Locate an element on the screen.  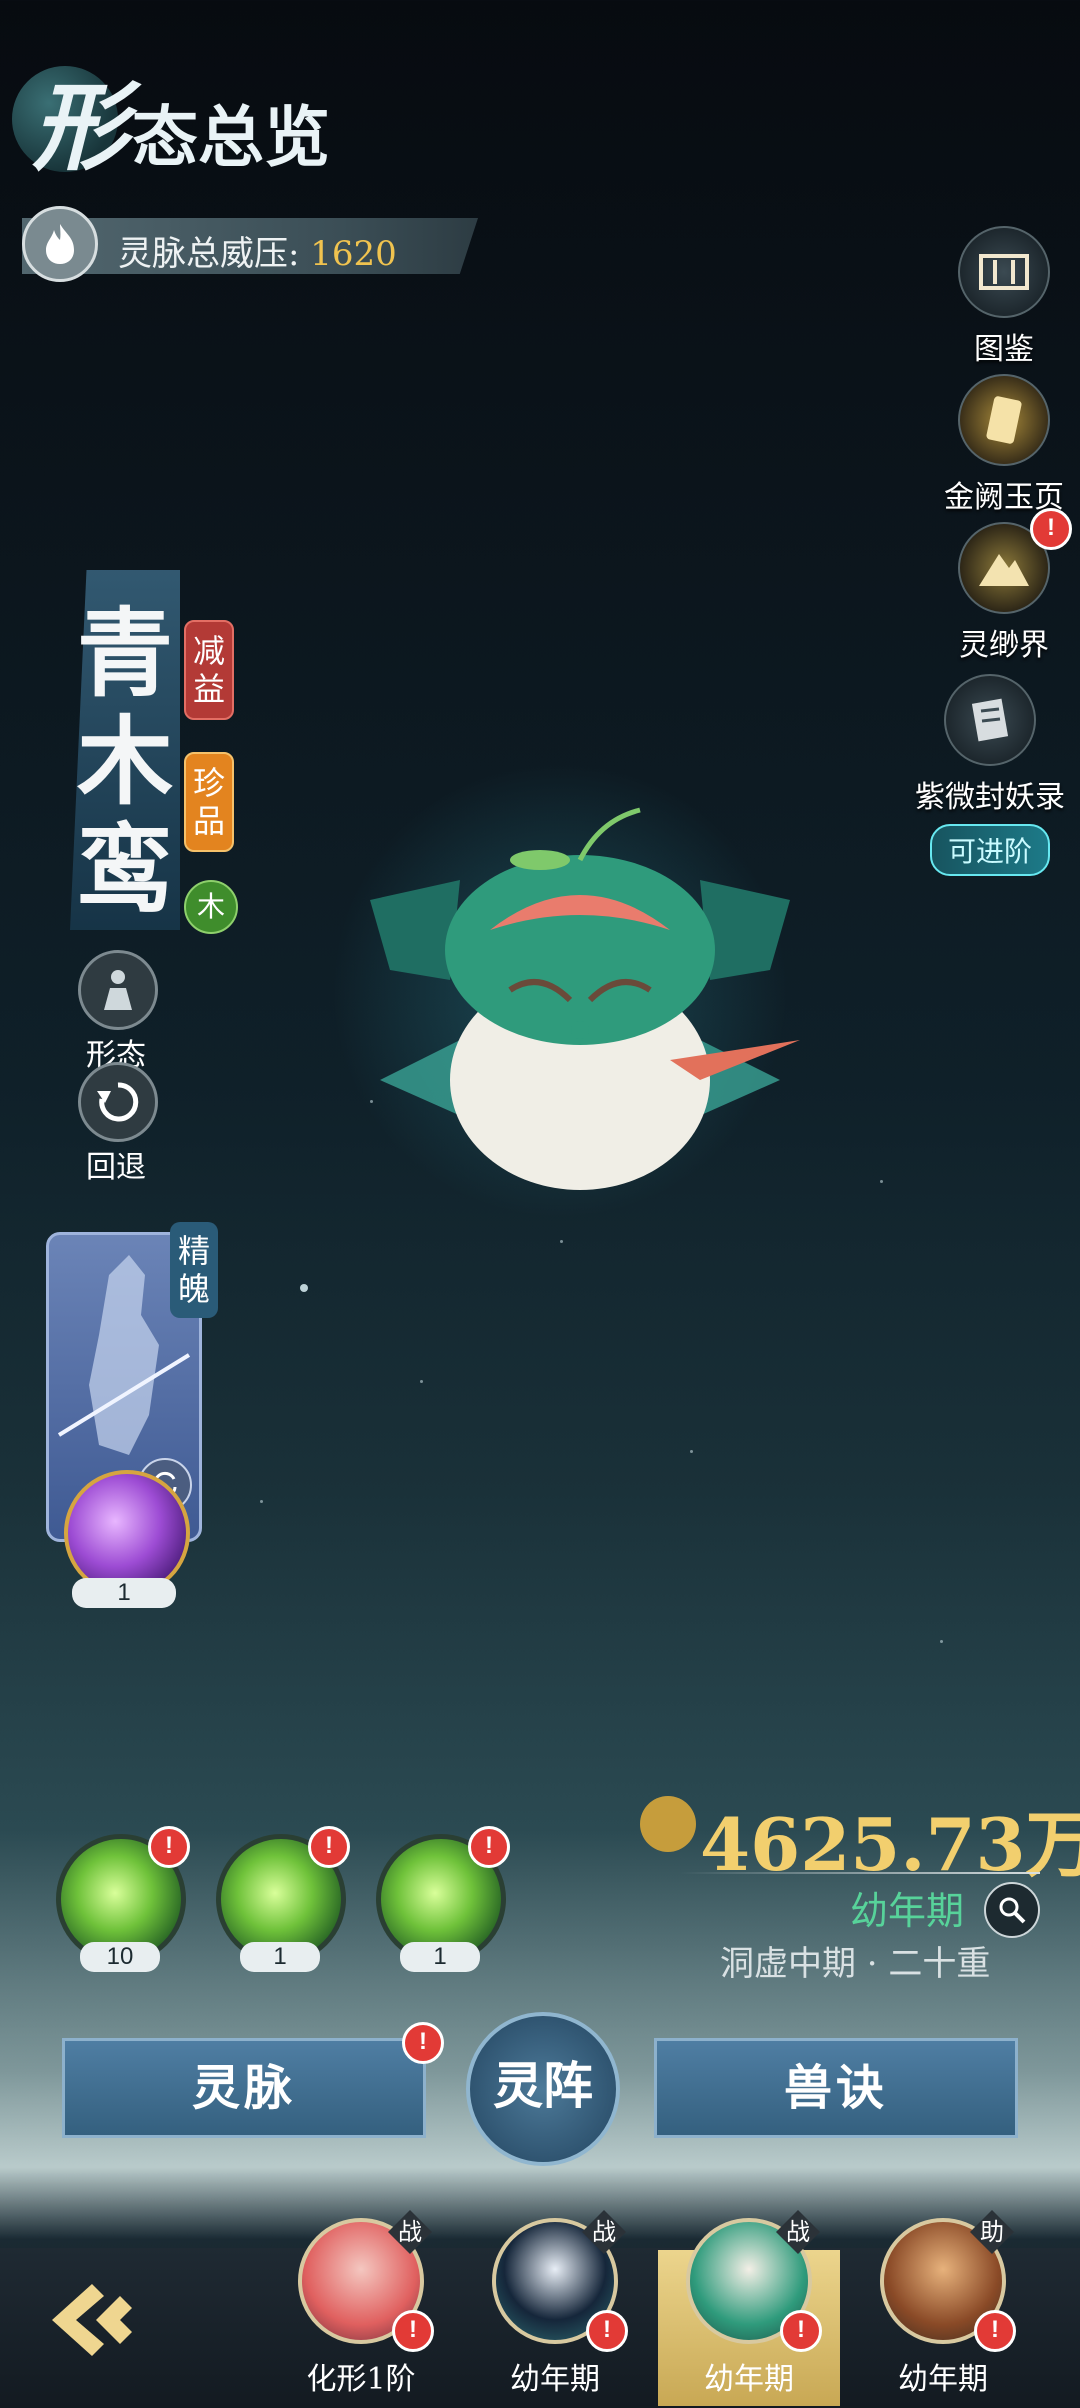
skill-slot-3: 1 ! is located at coordinates (443, 1899).